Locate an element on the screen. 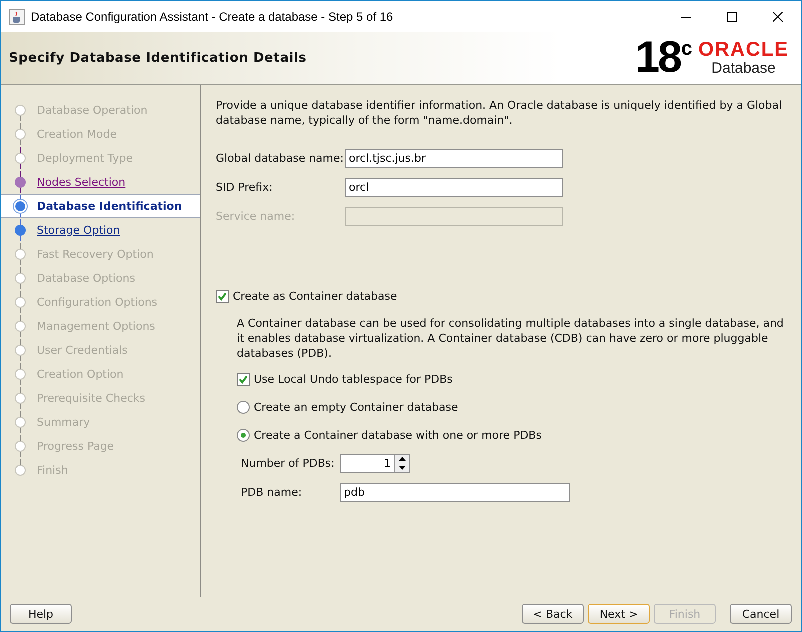 The height and width of the screenshot is (632, 802). up-arrow-icon is located at coordinates (402, 459).